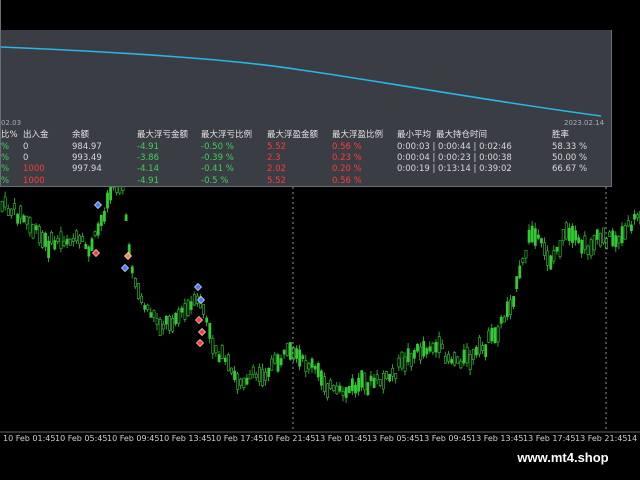 Image resolution: width=640 pixels, height=480 pixels. Describe the element at coordinates (87, 158) in the screenshot. I see `cell-balance: 993.49` at that location.